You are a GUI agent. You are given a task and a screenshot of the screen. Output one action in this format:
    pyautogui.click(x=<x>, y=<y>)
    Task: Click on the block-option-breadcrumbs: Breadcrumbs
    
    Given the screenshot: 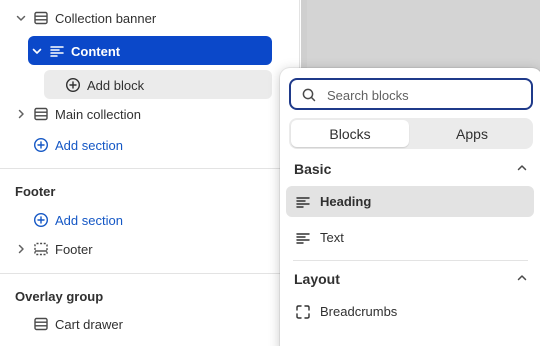 What is the action you would take?
    pyautogui.click(x=410, y=311)
    